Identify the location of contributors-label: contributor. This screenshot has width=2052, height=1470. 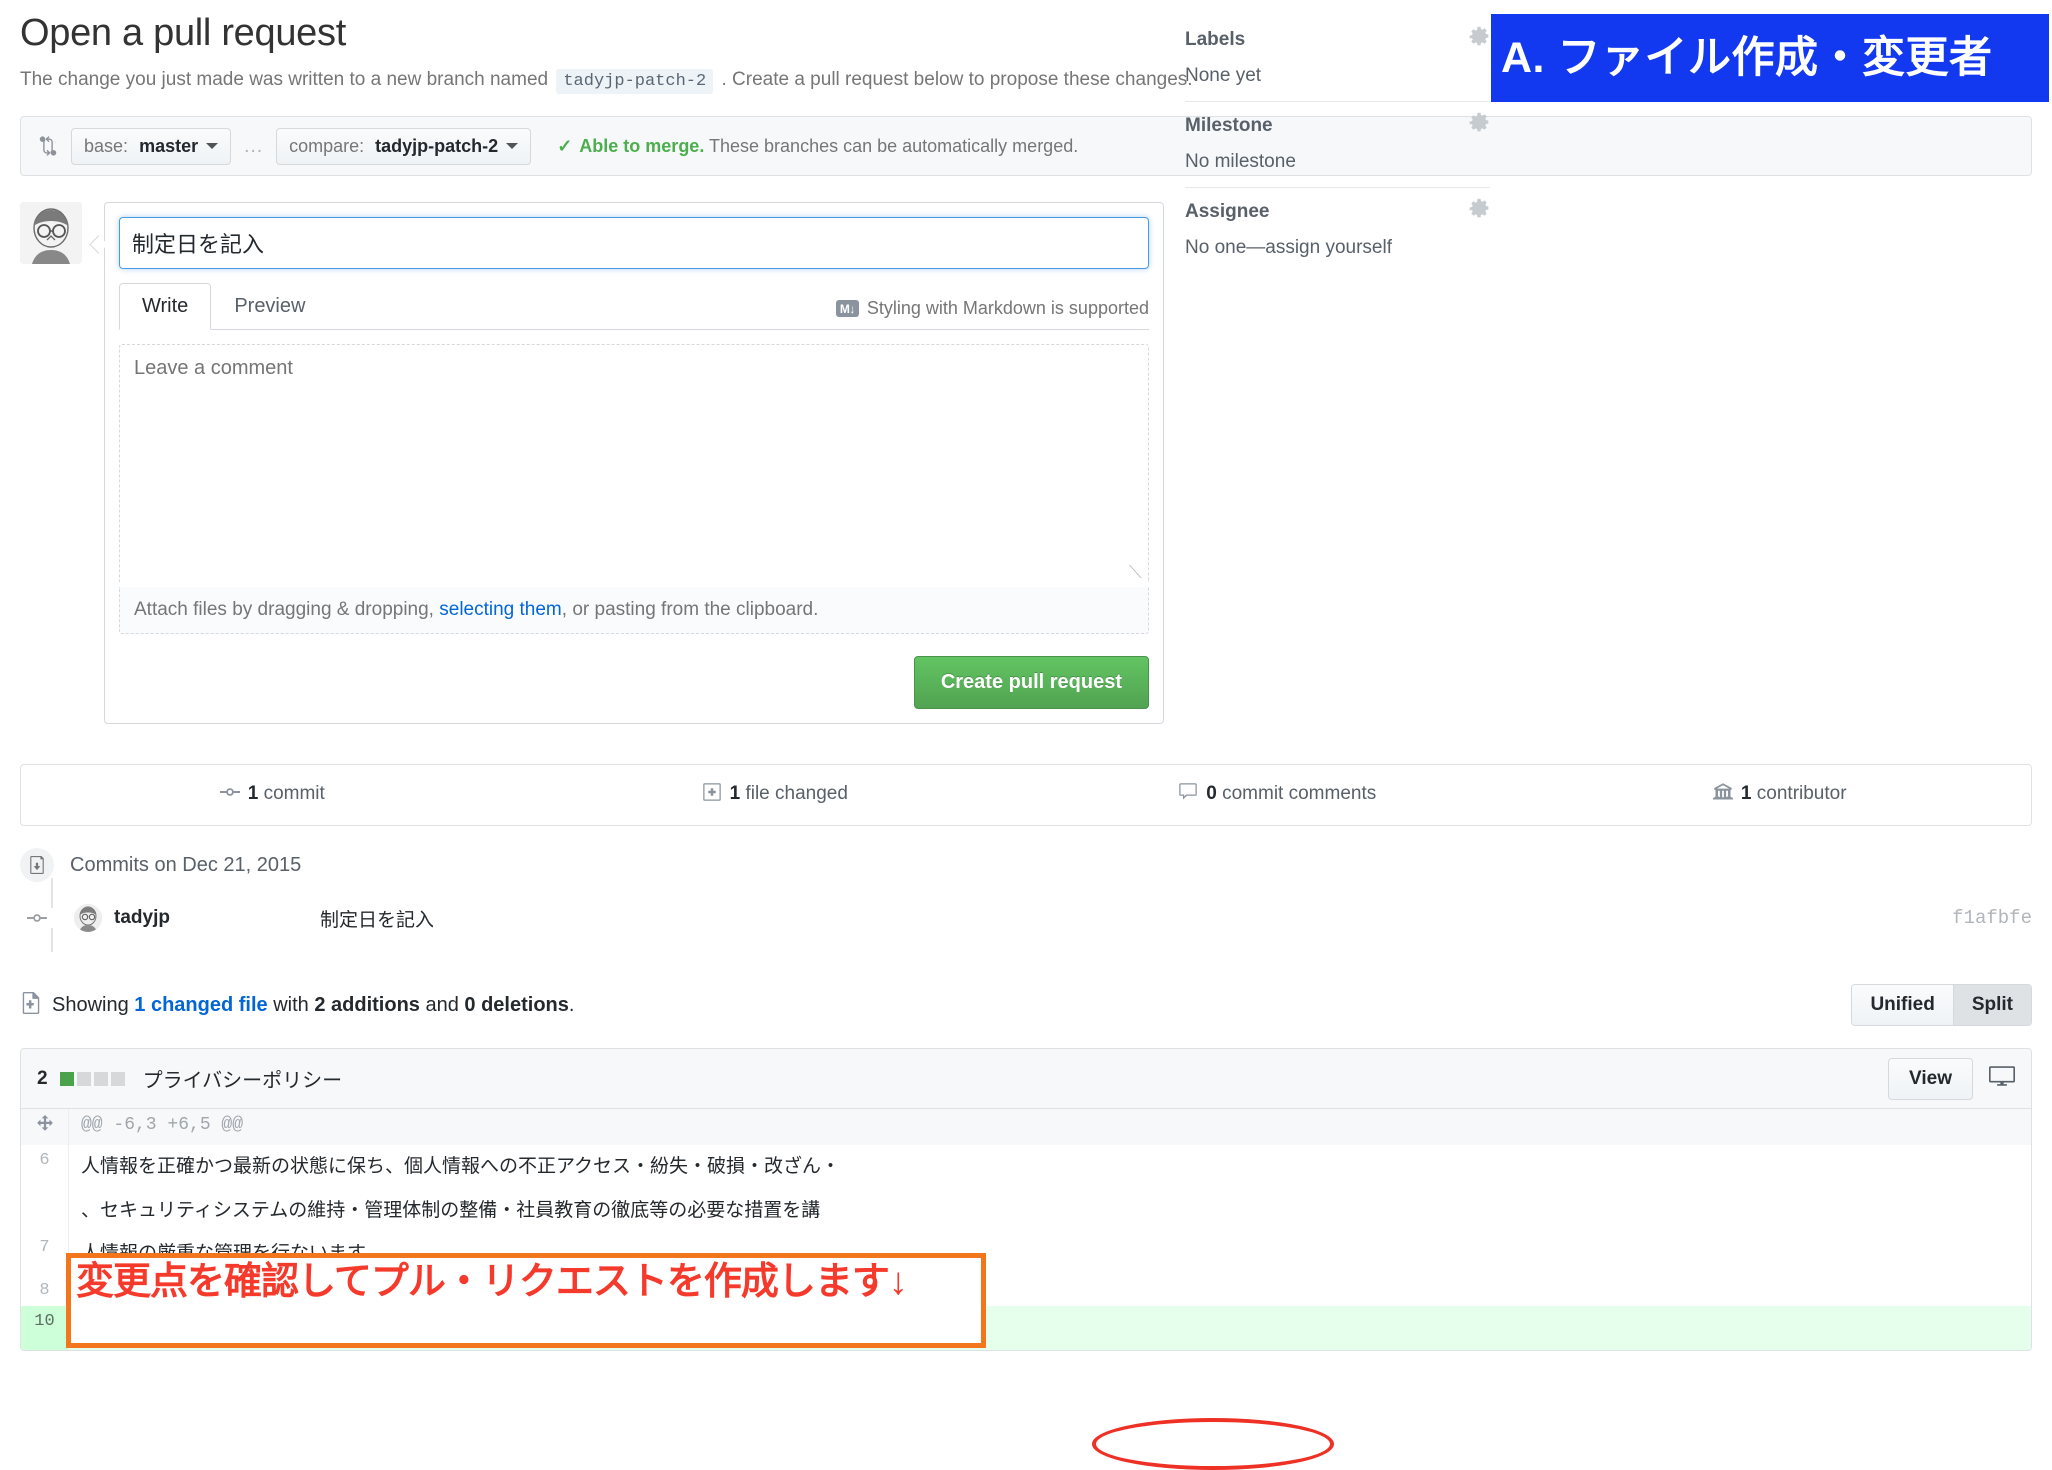
(1801, 794).